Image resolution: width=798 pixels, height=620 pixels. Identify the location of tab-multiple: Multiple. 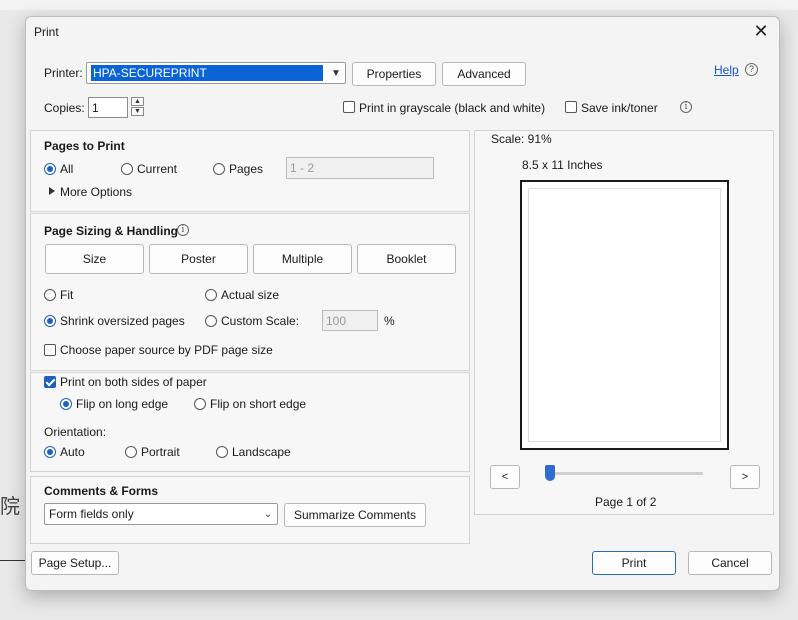
(302, 259).